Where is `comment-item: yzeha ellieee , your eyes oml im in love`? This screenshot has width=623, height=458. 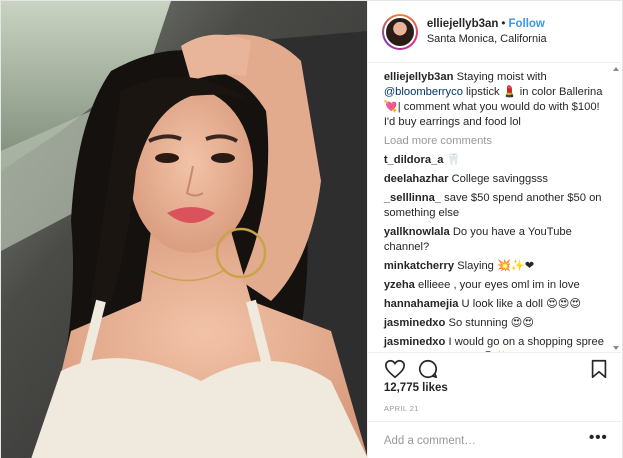
comment-item: yzeha ellieee , your eyes oml im in love is located at coordinates (498, 285).